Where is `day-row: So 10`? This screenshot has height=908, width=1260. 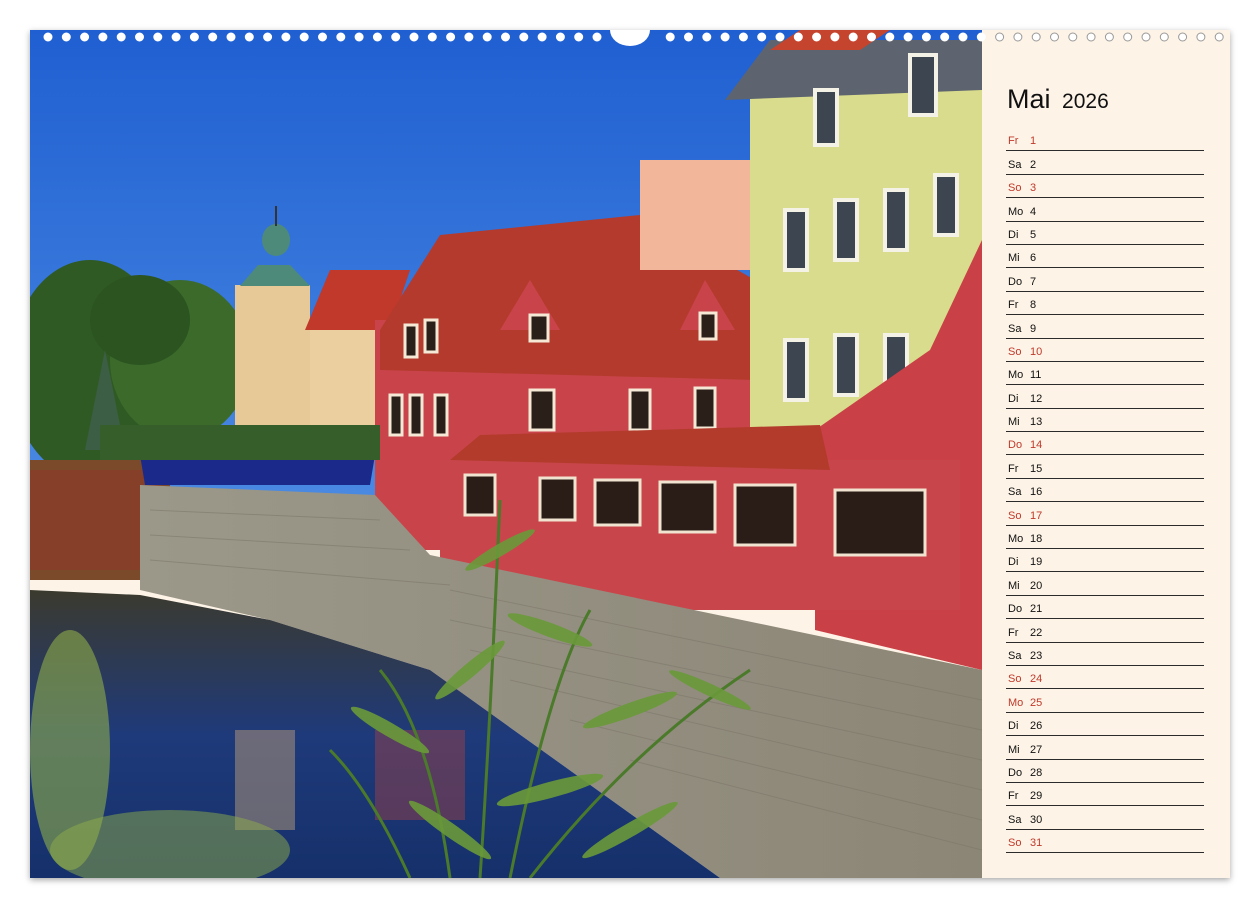
day-row: So 10 is located at coordinates (1105, 351).